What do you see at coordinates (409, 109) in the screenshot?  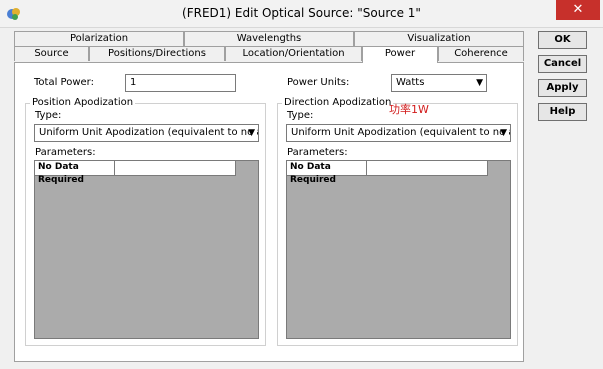 I see `power-annotation: 功率1W` at bounding box center [409, 109].